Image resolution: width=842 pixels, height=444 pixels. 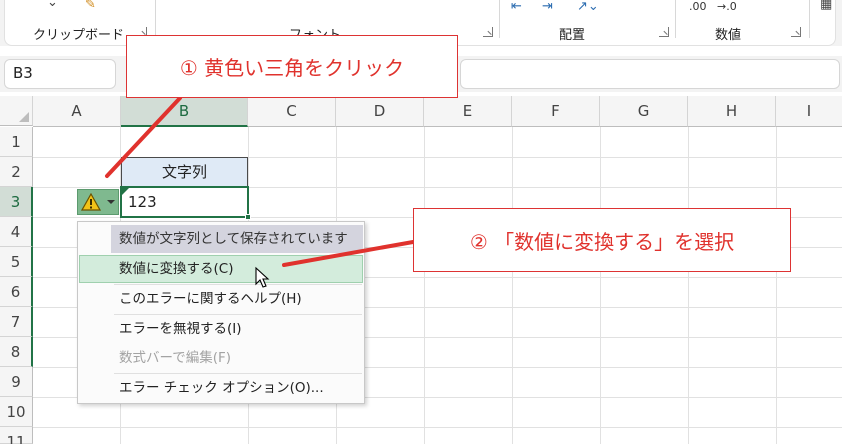 What do you see at coordinates (184, 172) in the screenshot?
I see `cell-b2: 文字列` at bounding box center [184, 172].